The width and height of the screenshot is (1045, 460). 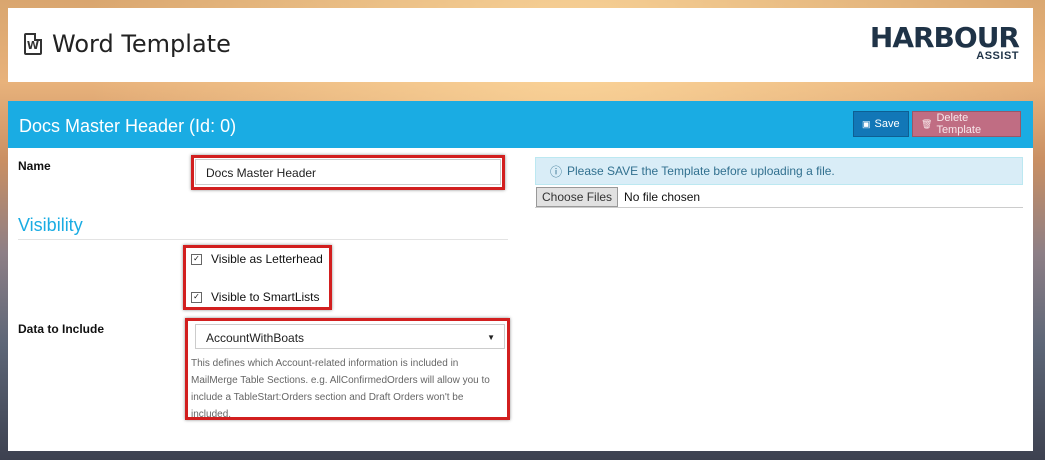 I want to click on upload-divider, so click(x=779, y=207).